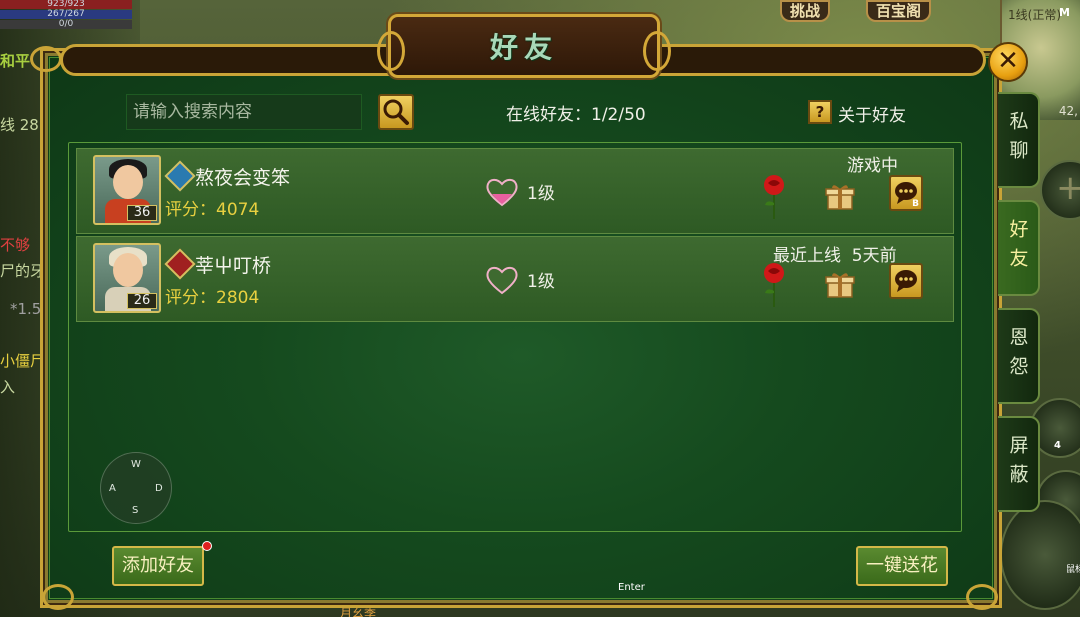  I want to click on hud-fragment: 和平, so click(15, 61).